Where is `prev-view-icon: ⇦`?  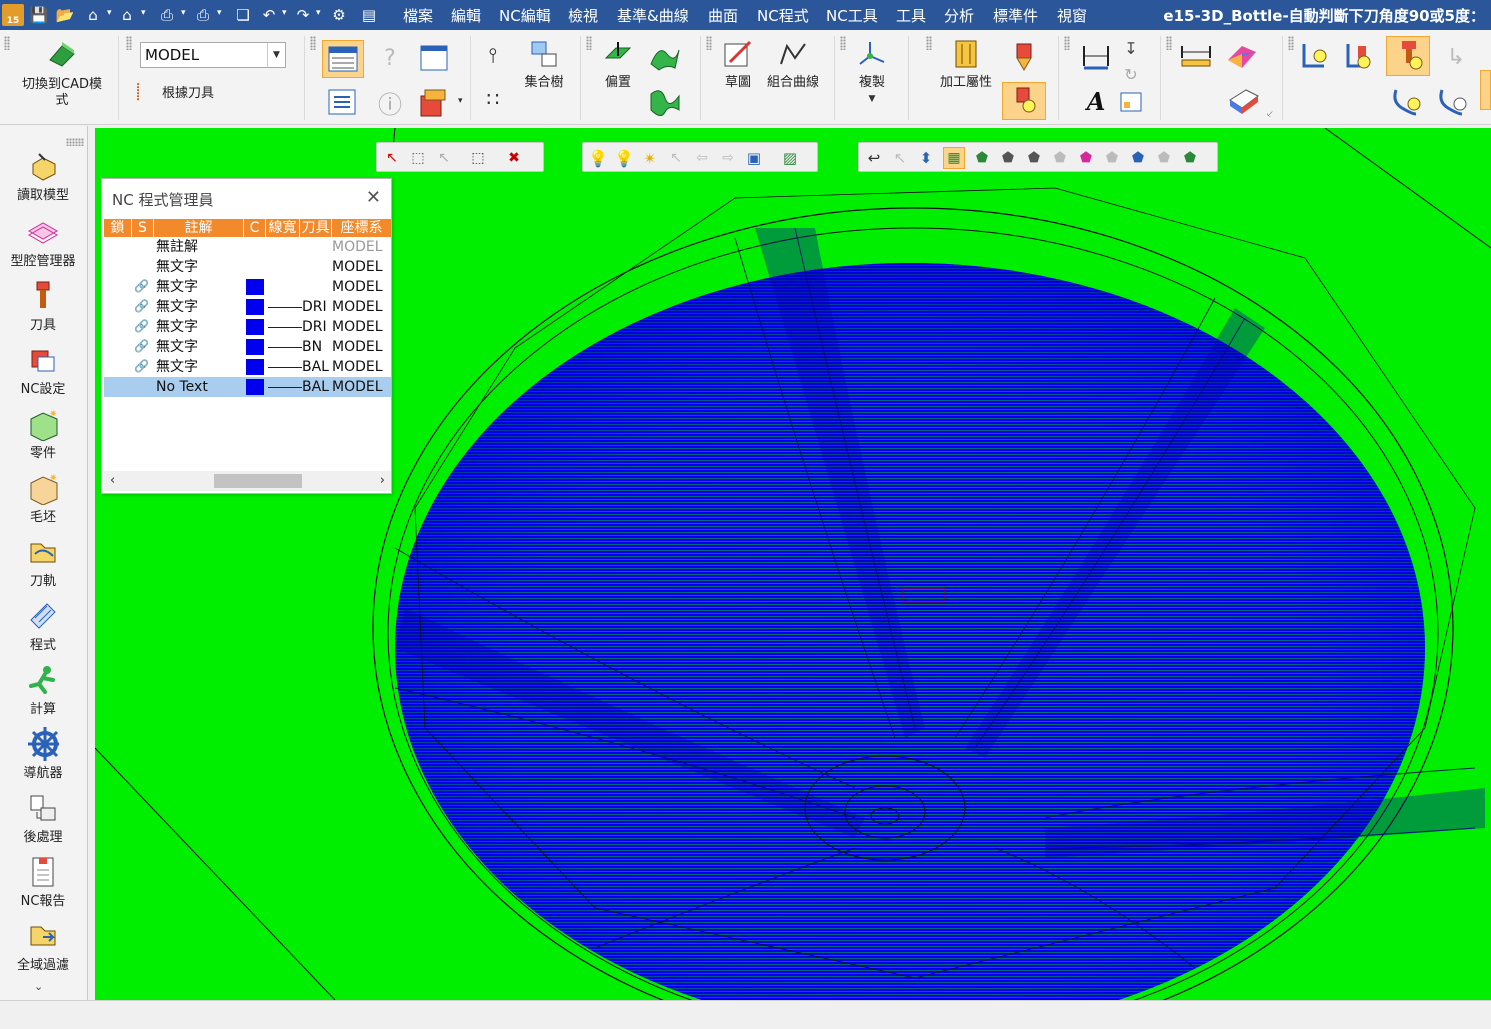
prev-view-icon: ⇦ is located at coordinates (702, 158).